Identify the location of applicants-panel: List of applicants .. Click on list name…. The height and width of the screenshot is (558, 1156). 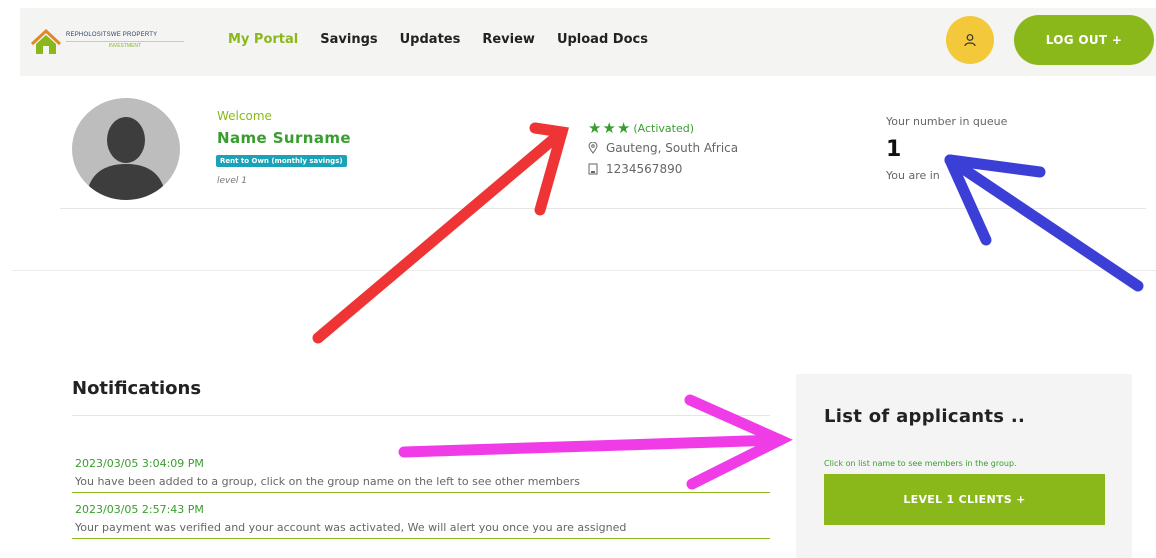
(964, 466).